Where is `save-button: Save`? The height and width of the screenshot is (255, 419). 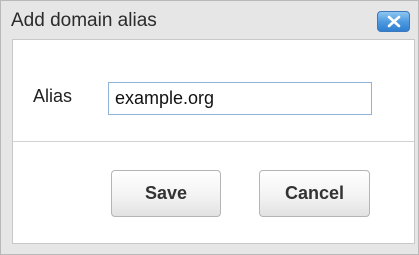
save-button: Save is located at coordinates (166, 193).